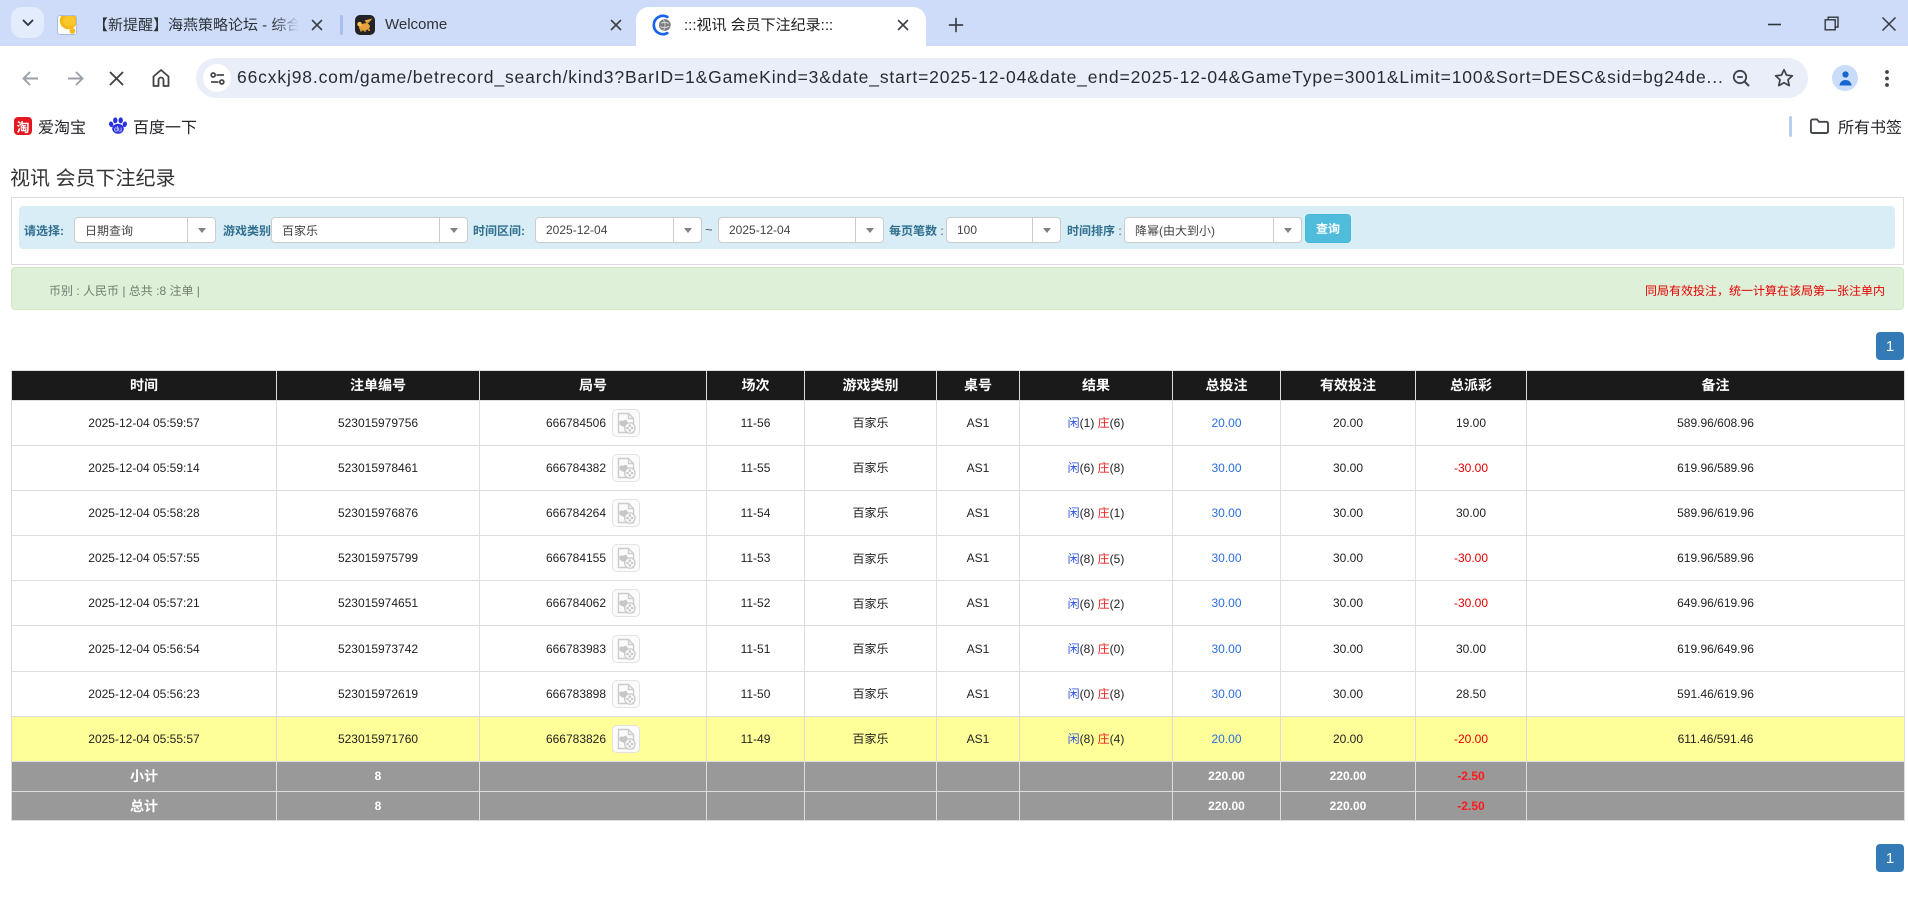 This screenshot has width=1908, height=919. Describe the element at coordinates (118, 130) in the screenshot. I see `svg-text: du` at that location.